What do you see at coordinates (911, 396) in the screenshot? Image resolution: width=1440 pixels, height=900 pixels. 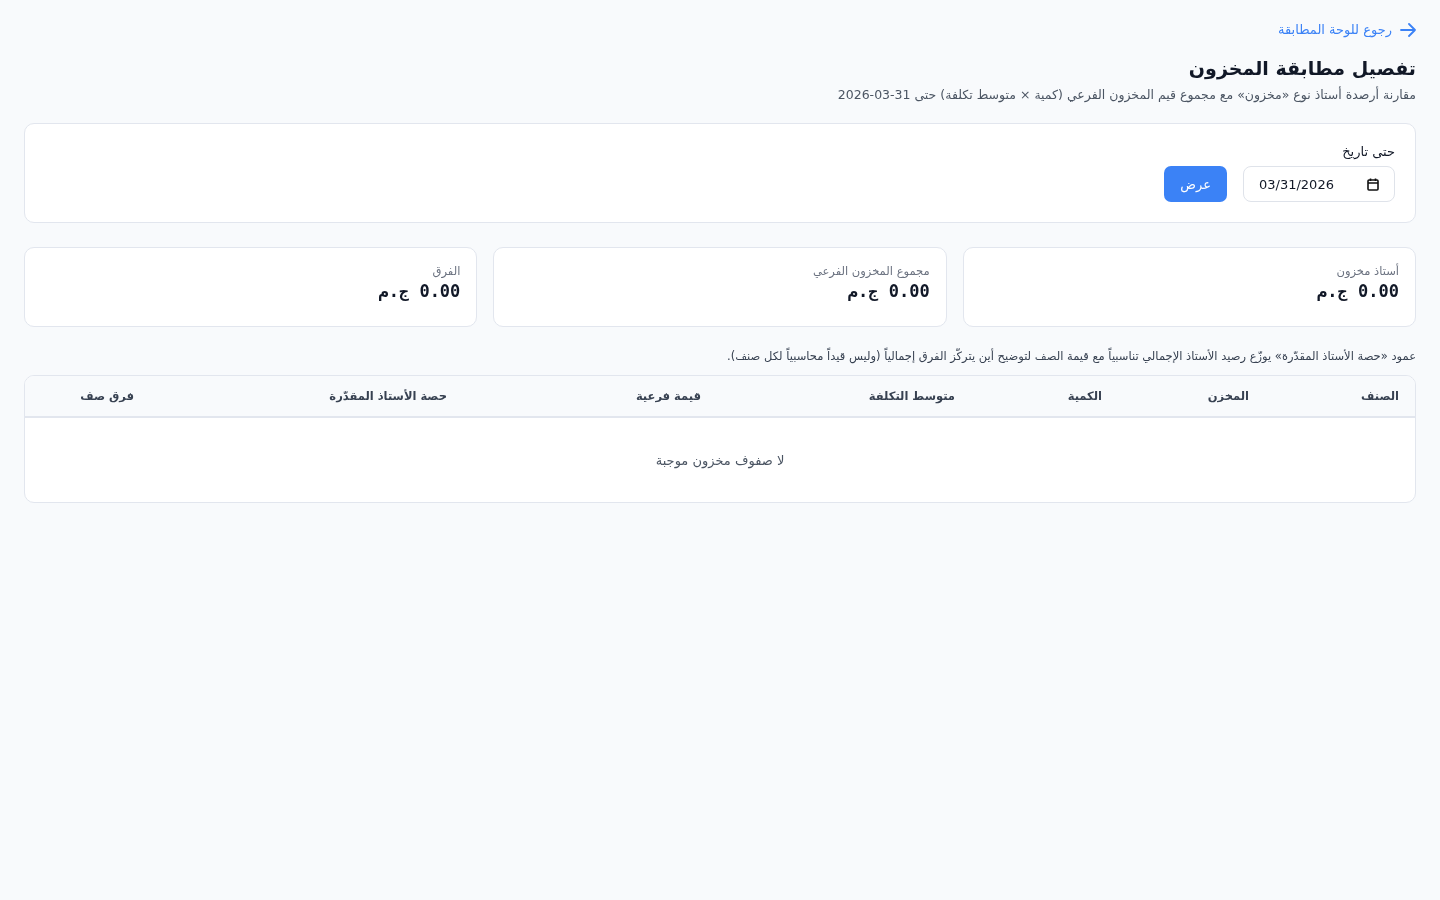 I see `column-header: متوسط التكلفة` at bounding box center [911, 396].